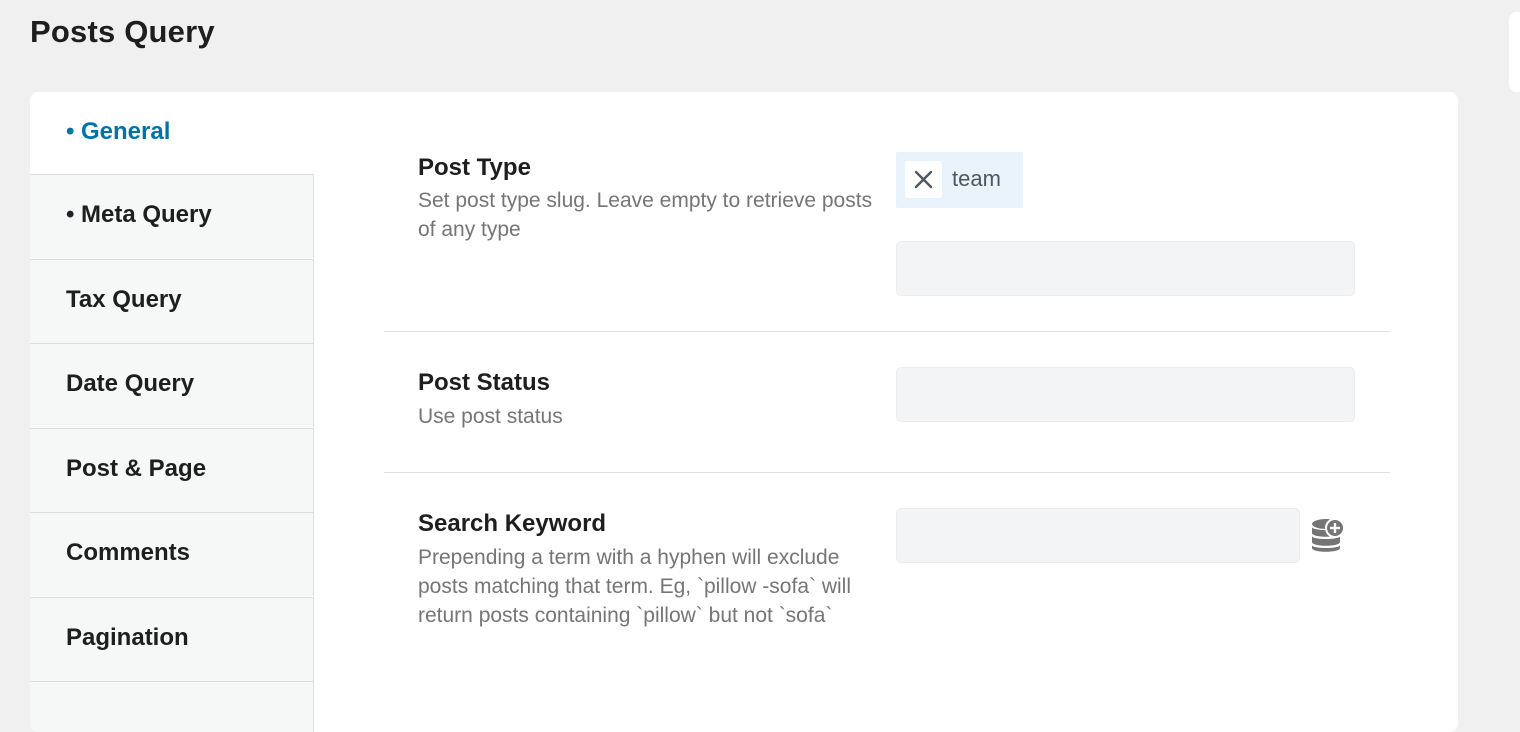  What do you see at coordinates (124, 299) in the screenshot?
I see `tab-label: Tax Query` at bounding box center [124, 299].